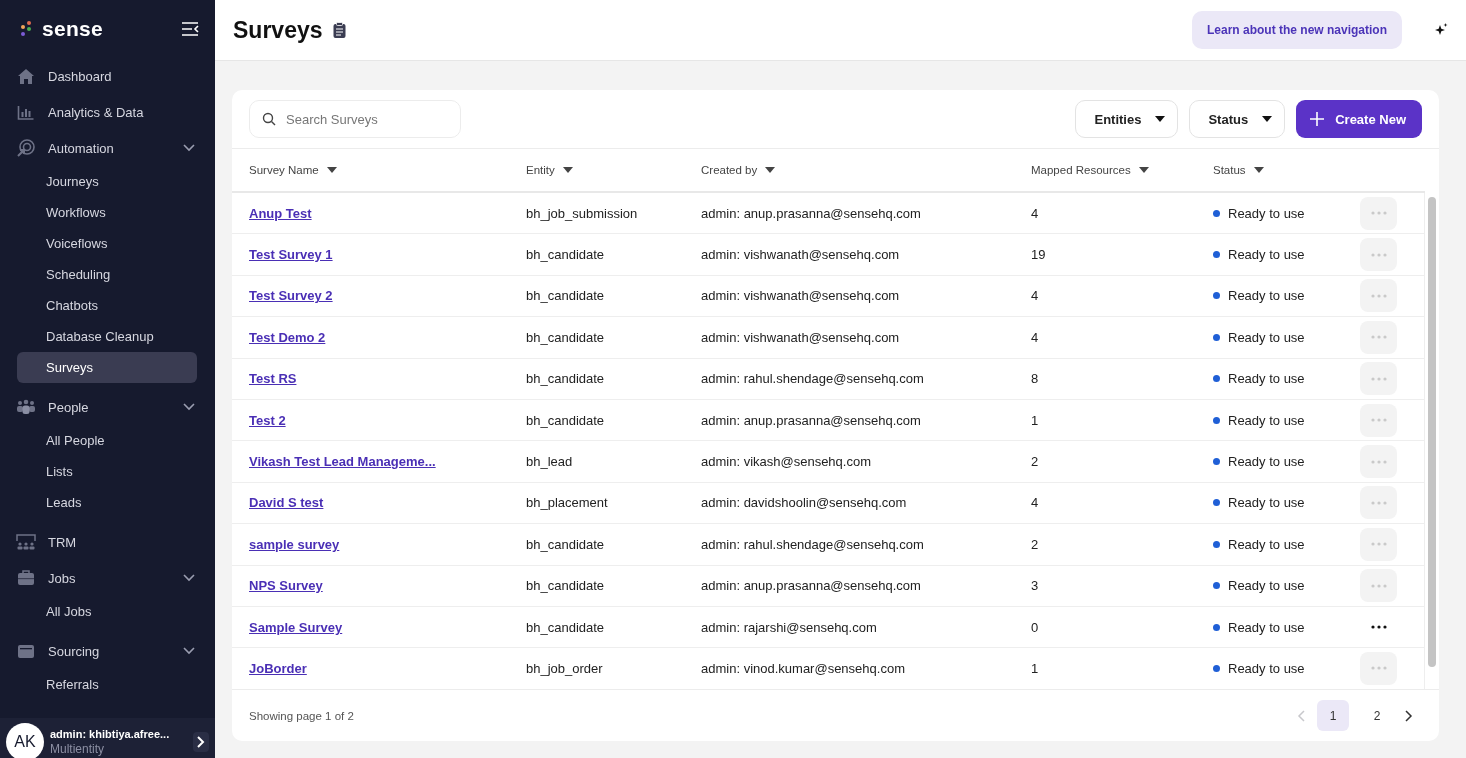 This screenshot has width=1466, height=758. What do you see at coordinates (1409, 715) in the screenshot?
I see `chevron-right-icon` at bounding box center [1409, 715].